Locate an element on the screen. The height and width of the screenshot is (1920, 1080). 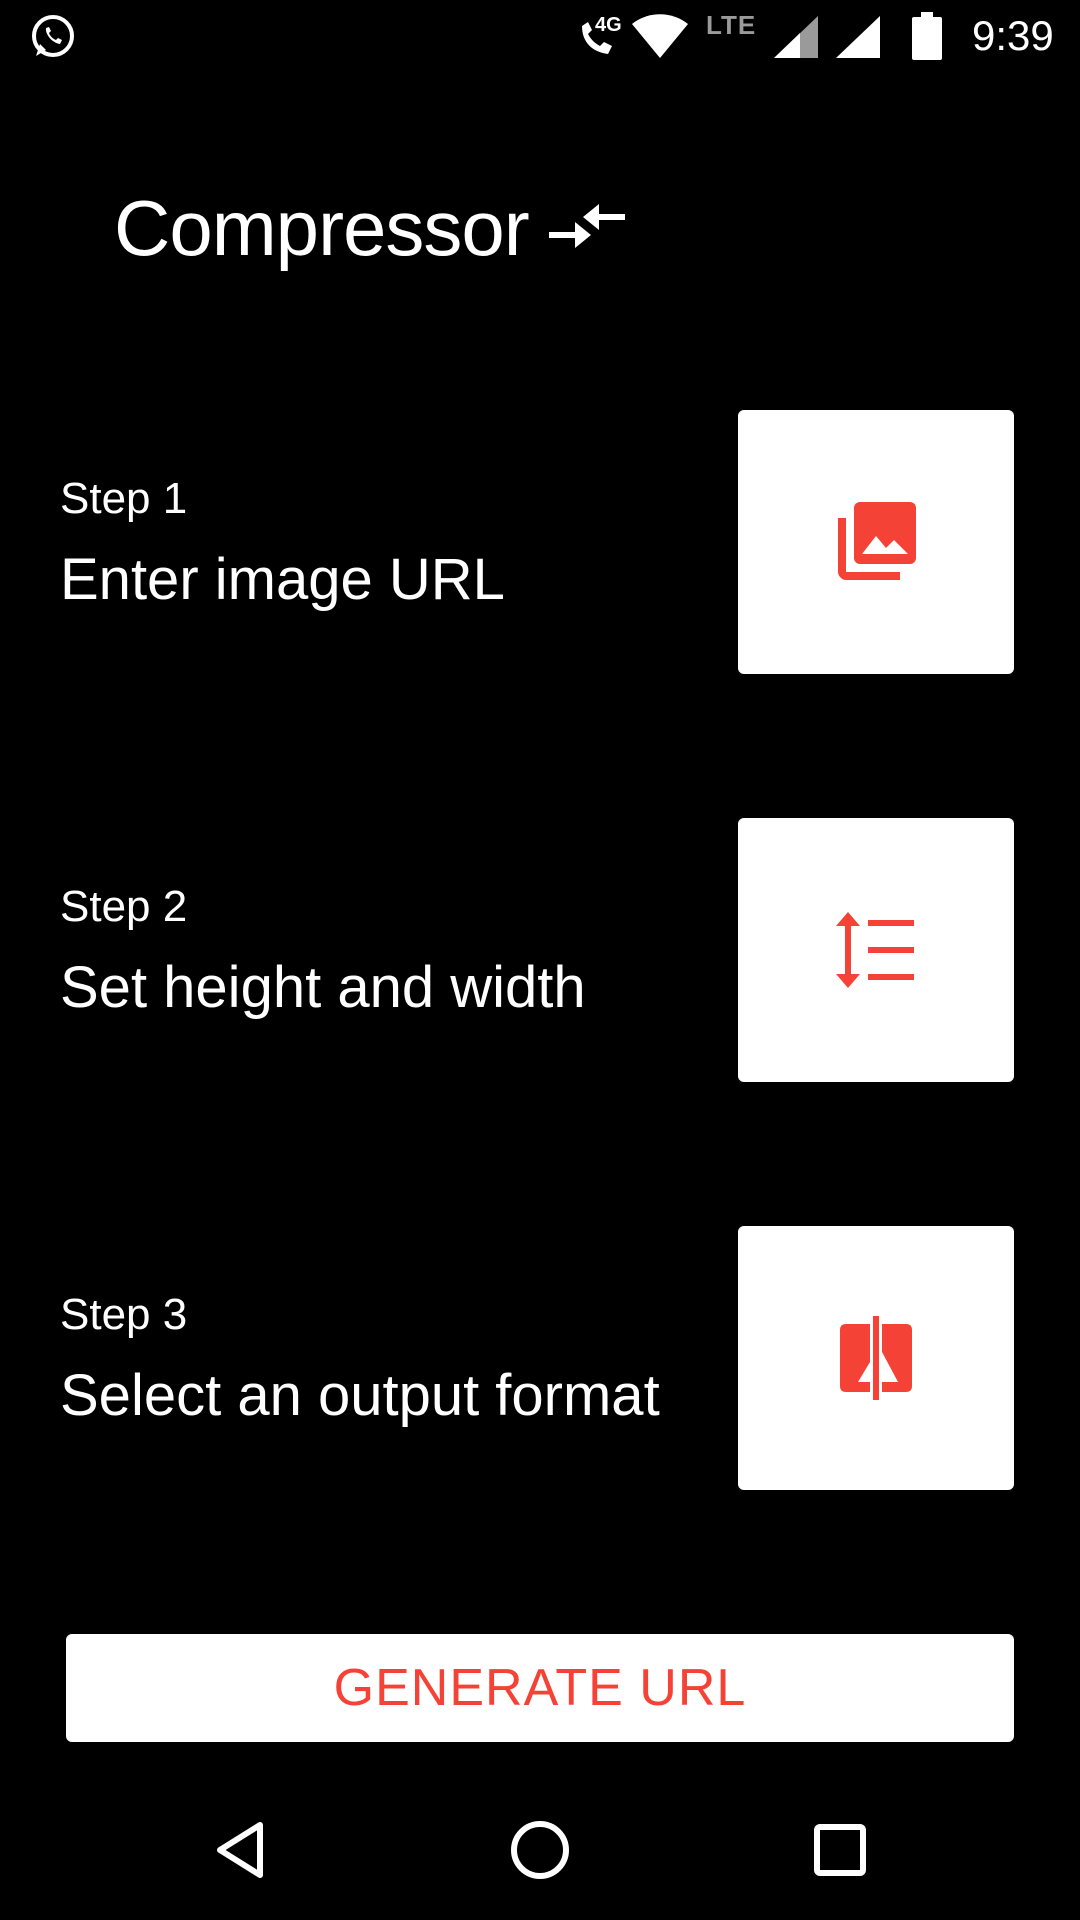
back-icon is located at coordinates (240, 1850).